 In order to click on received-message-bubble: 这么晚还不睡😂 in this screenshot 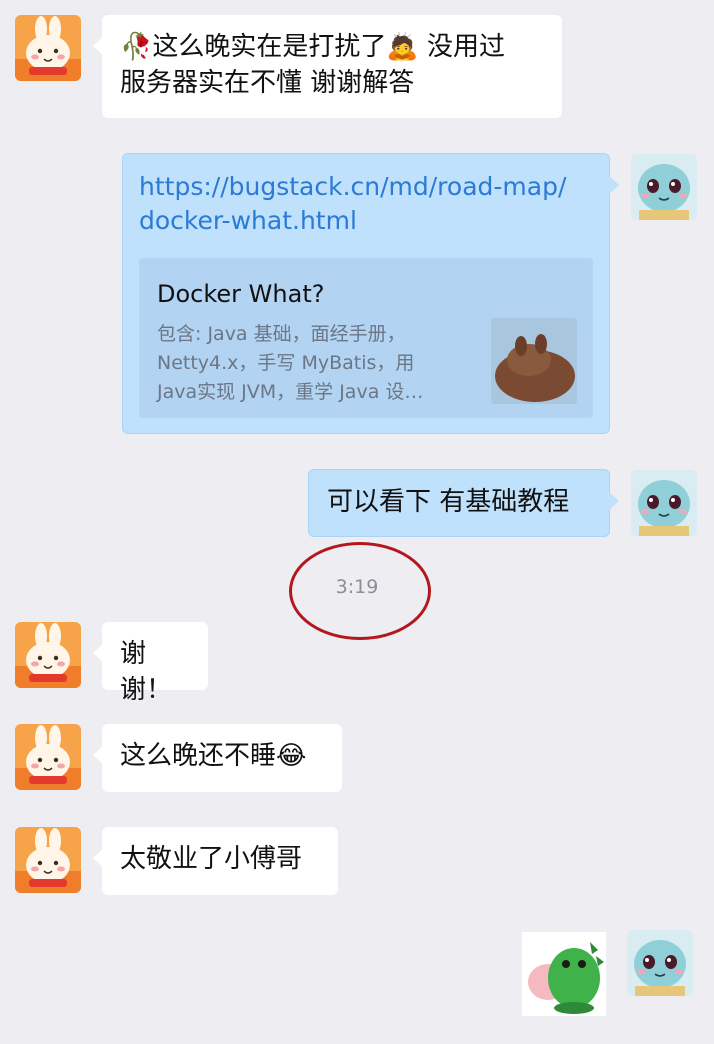, I will do `click(217, 758)`.